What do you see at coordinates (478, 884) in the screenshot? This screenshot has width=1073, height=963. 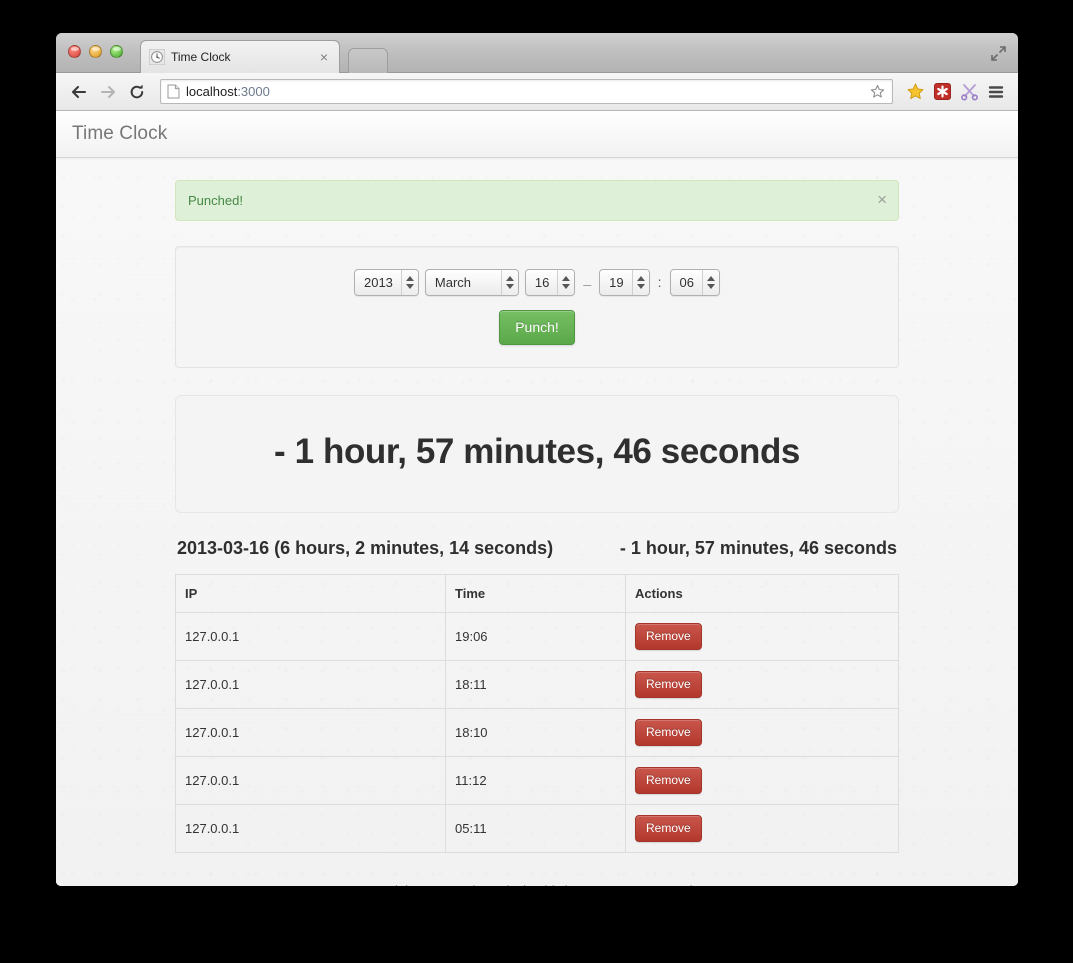 I see `footer-text-before: Copyright © 2013 Time Clock. This is an` at bounding box center [478, 884].